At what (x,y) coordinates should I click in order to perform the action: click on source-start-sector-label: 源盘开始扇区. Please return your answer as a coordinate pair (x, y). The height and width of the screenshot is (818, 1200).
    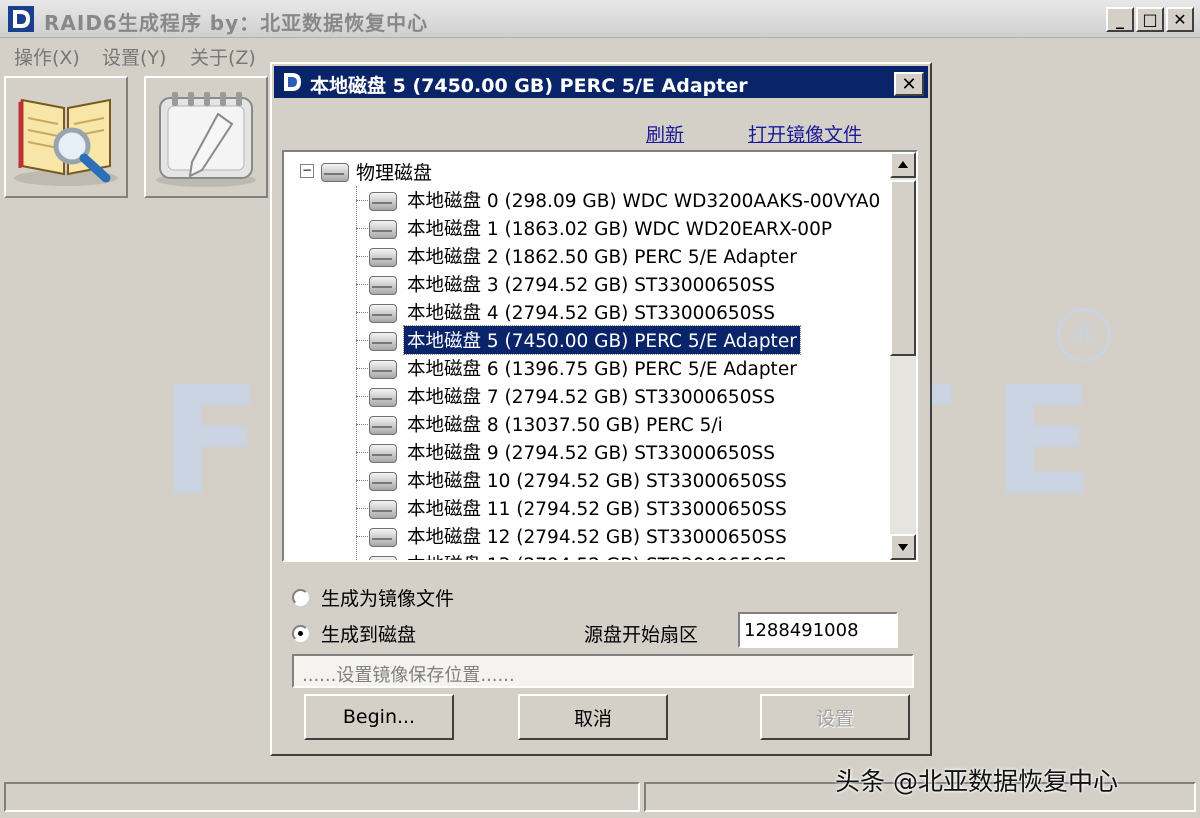
    Looking at the image, I should click on (641, 635).